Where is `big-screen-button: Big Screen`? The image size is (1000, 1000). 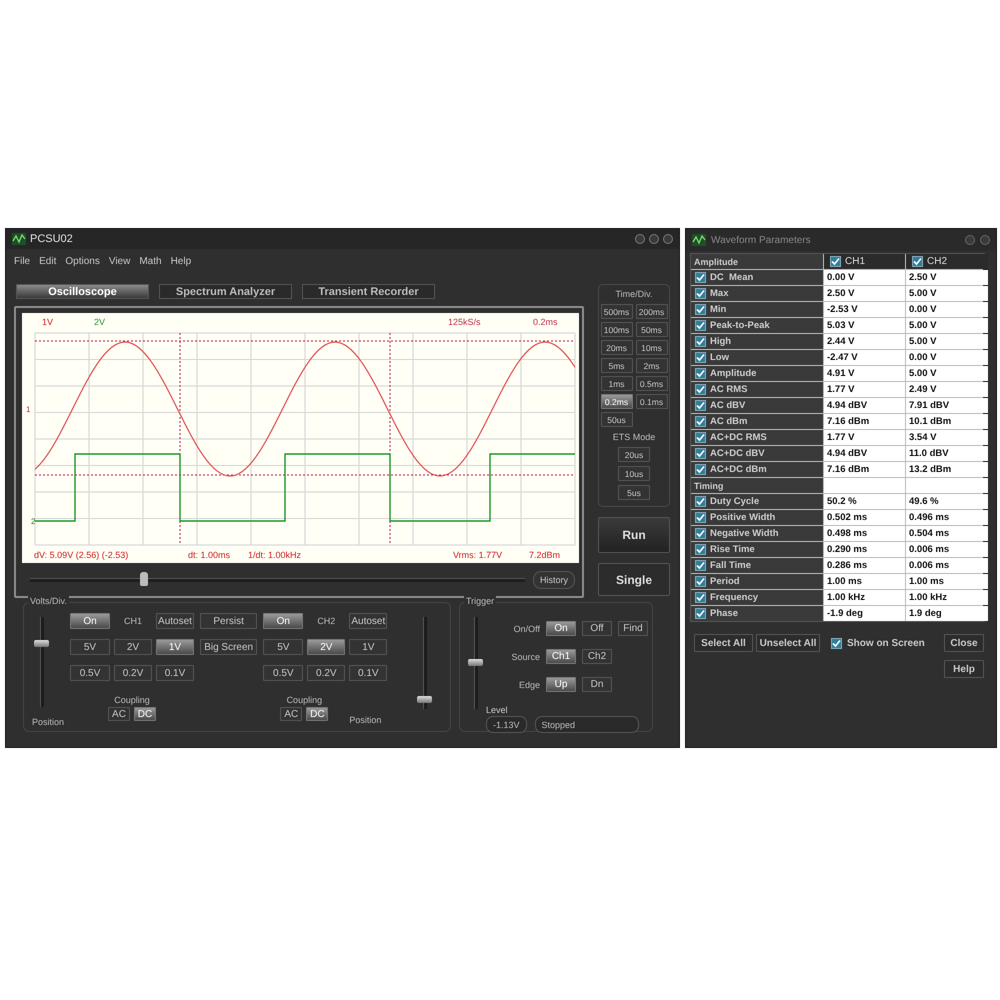
big-screen-button: Big Screen is located at coordinates (229, 647).